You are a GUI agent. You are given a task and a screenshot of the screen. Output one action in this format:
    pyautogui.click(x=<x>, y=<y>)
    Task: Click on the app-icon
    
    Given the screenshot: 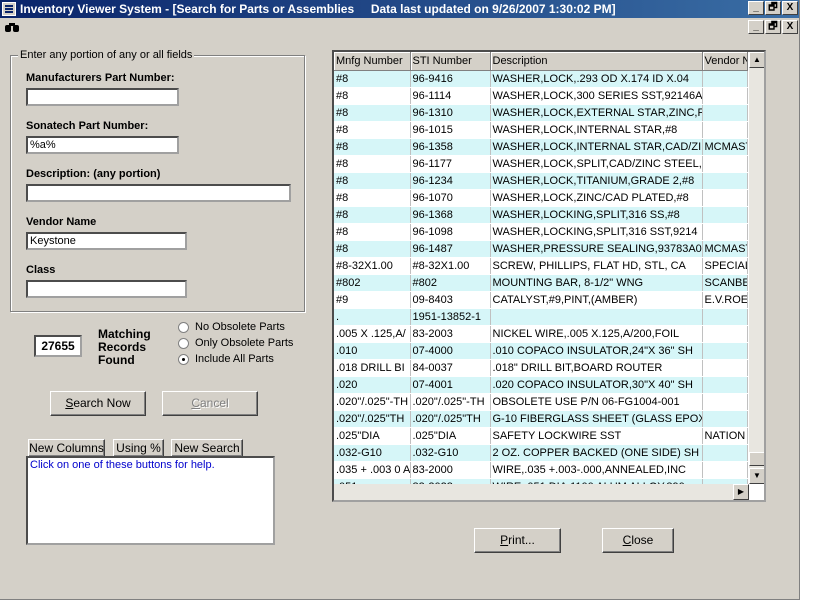 What is the action you would take?
    pyautogui.click(x=9, y=9)
    